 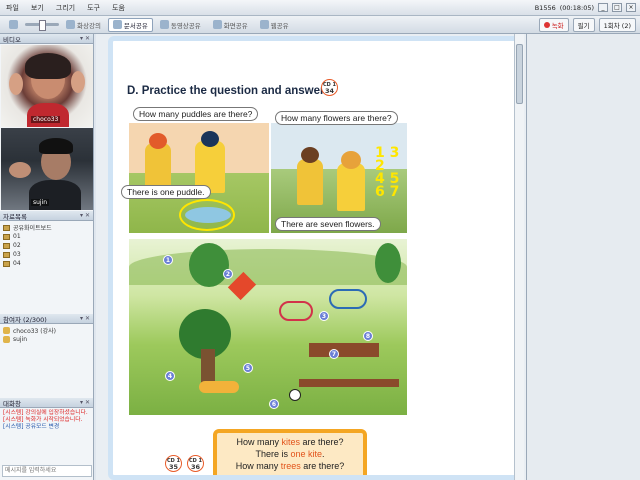 I want to click on video-feed-student: sujin, so click(x=47, y=169).